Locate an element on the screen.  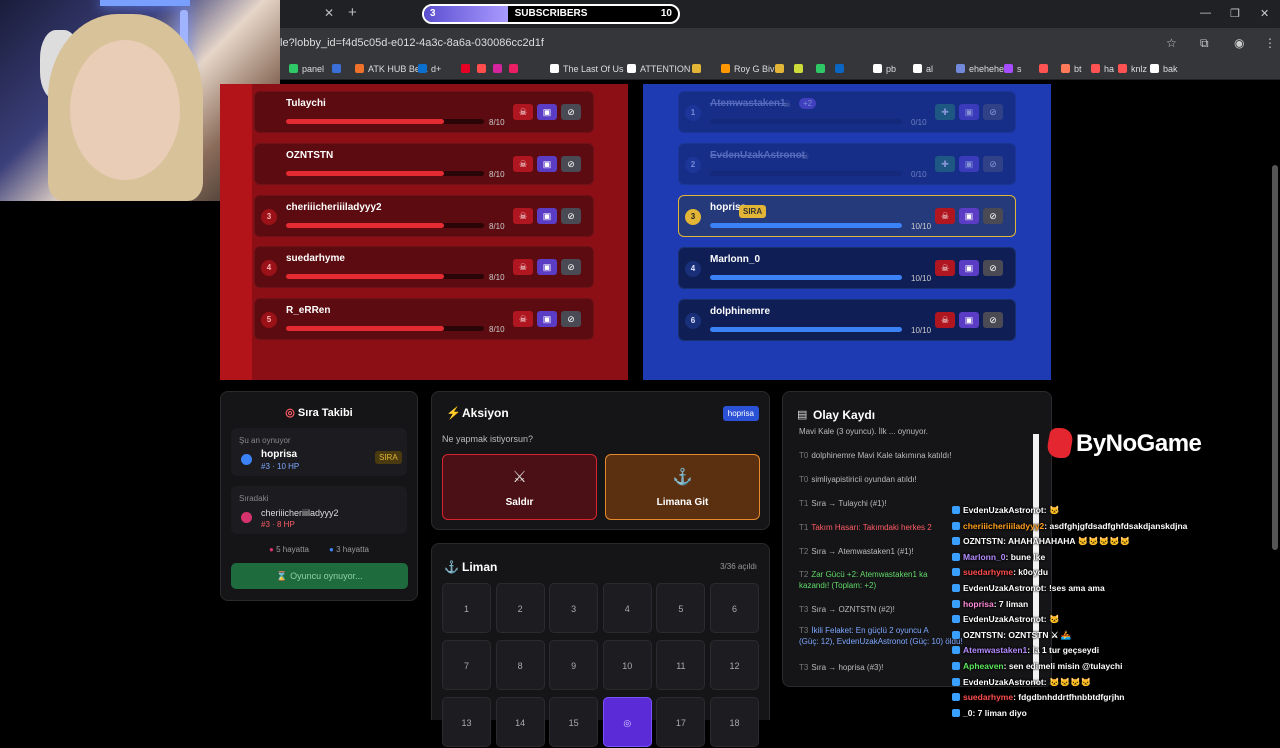
bolt-icon: ⚡ is located at coordinates (453, 413).